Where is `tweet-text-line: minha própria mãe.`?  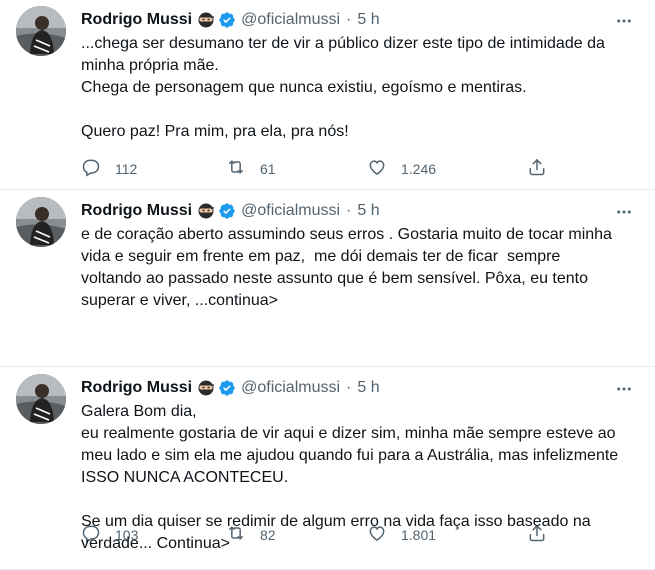 tweet-text-line: minha própria mãe. is located at coordinates (150, 65).